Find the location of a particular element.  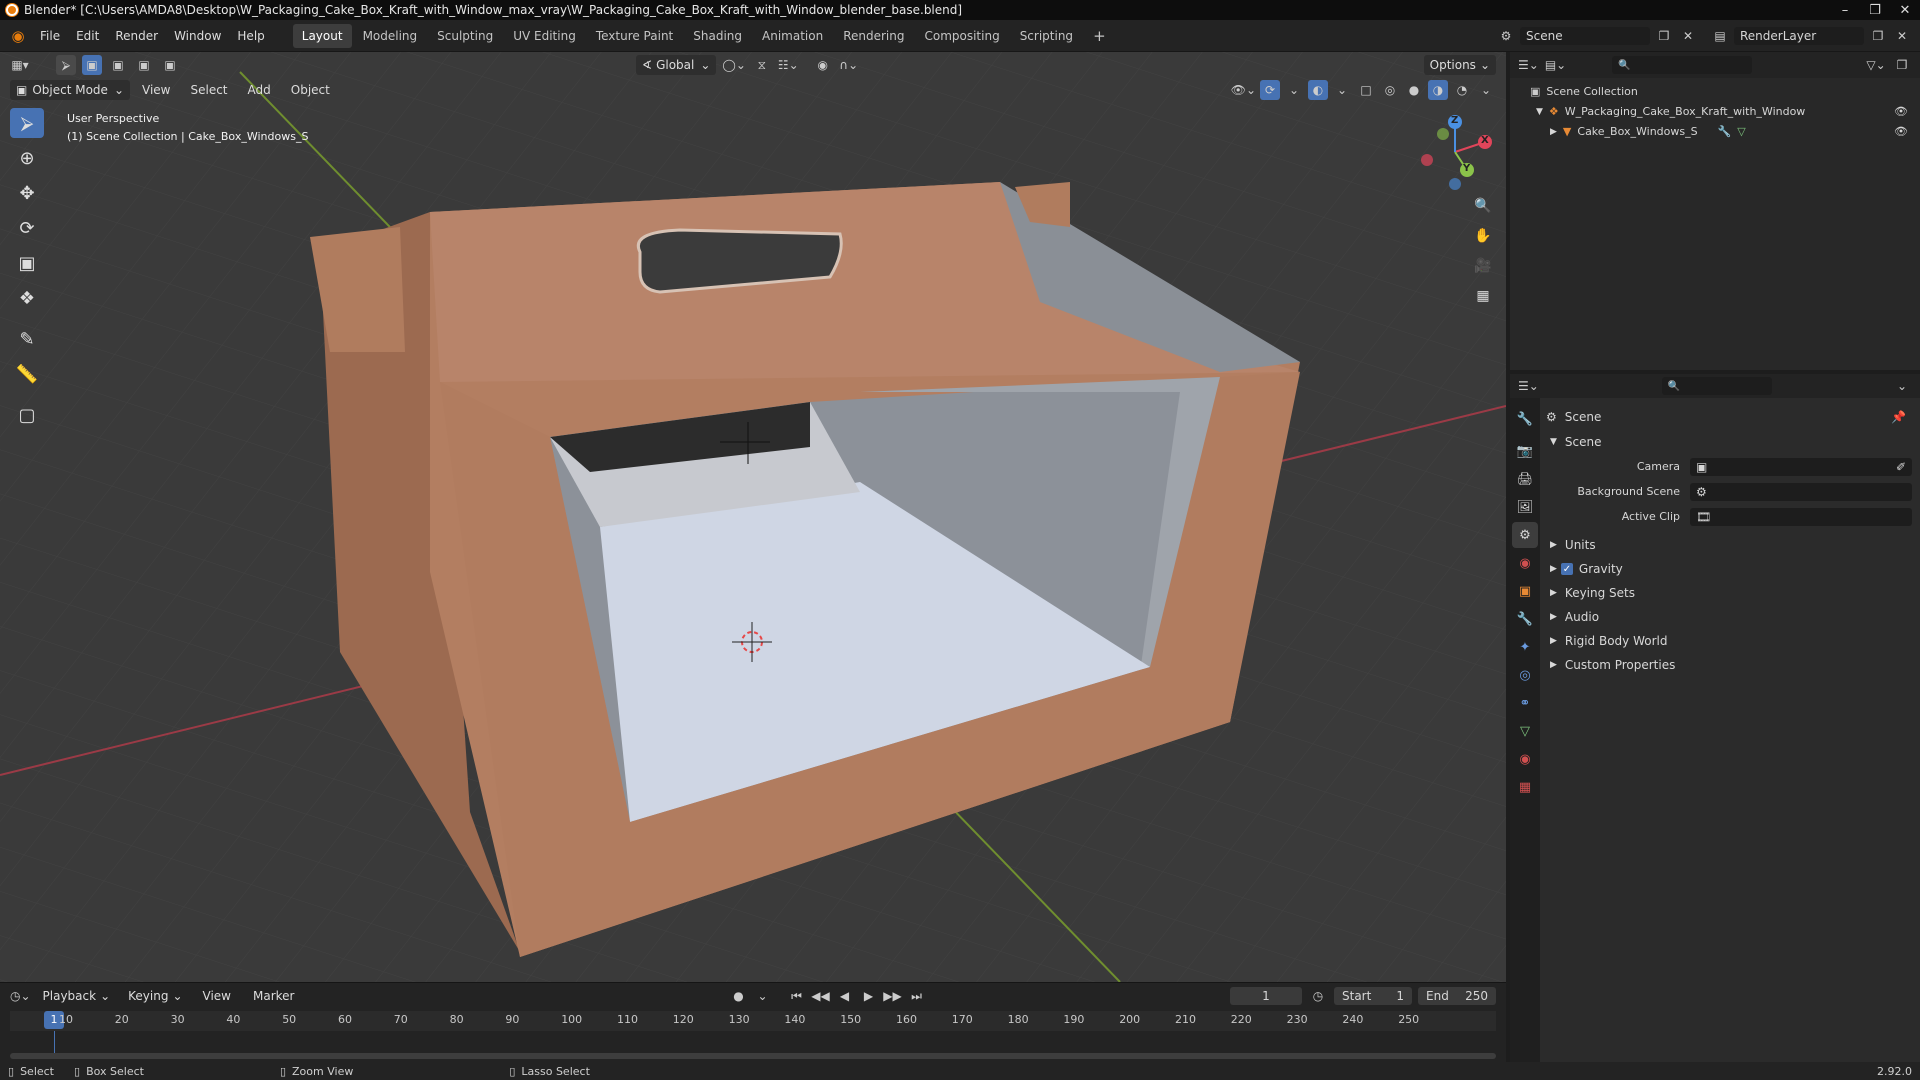

select-box-tool-icon: ⮚ is located at coordinates (27, 123).